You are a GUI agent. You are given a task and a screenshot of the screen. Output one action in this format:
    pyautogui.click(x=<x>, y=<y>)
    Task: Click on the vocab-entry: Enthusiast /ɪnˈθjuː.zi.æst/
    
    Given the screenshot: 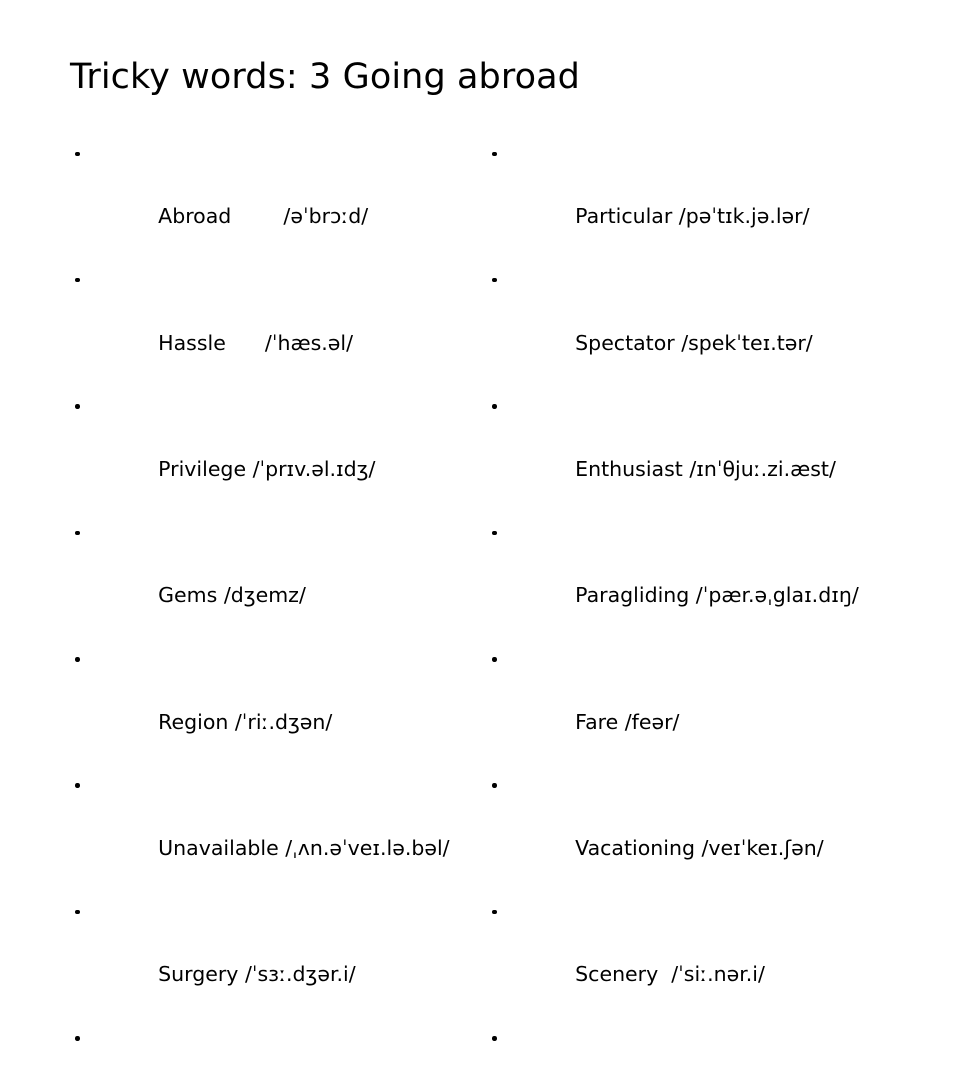 What is the action you would take?
    pyautogui.click(x=705, y=468)
    